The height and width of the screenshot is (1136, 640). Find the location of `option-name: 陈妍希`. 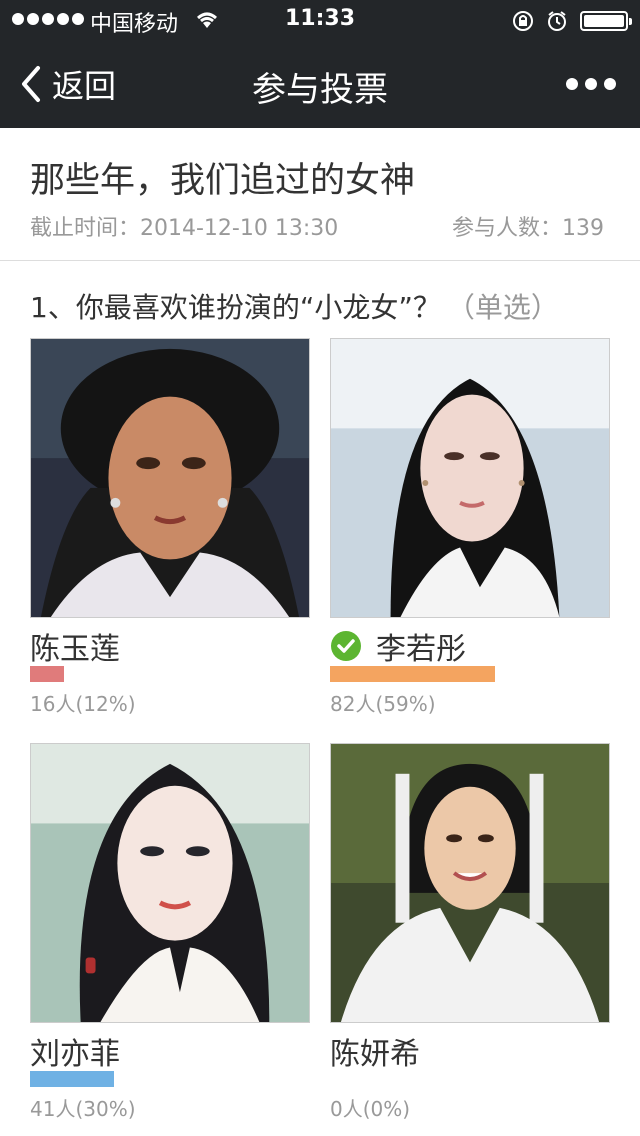

option-name: 陈妍希 is located at coordinates (375, 1054).